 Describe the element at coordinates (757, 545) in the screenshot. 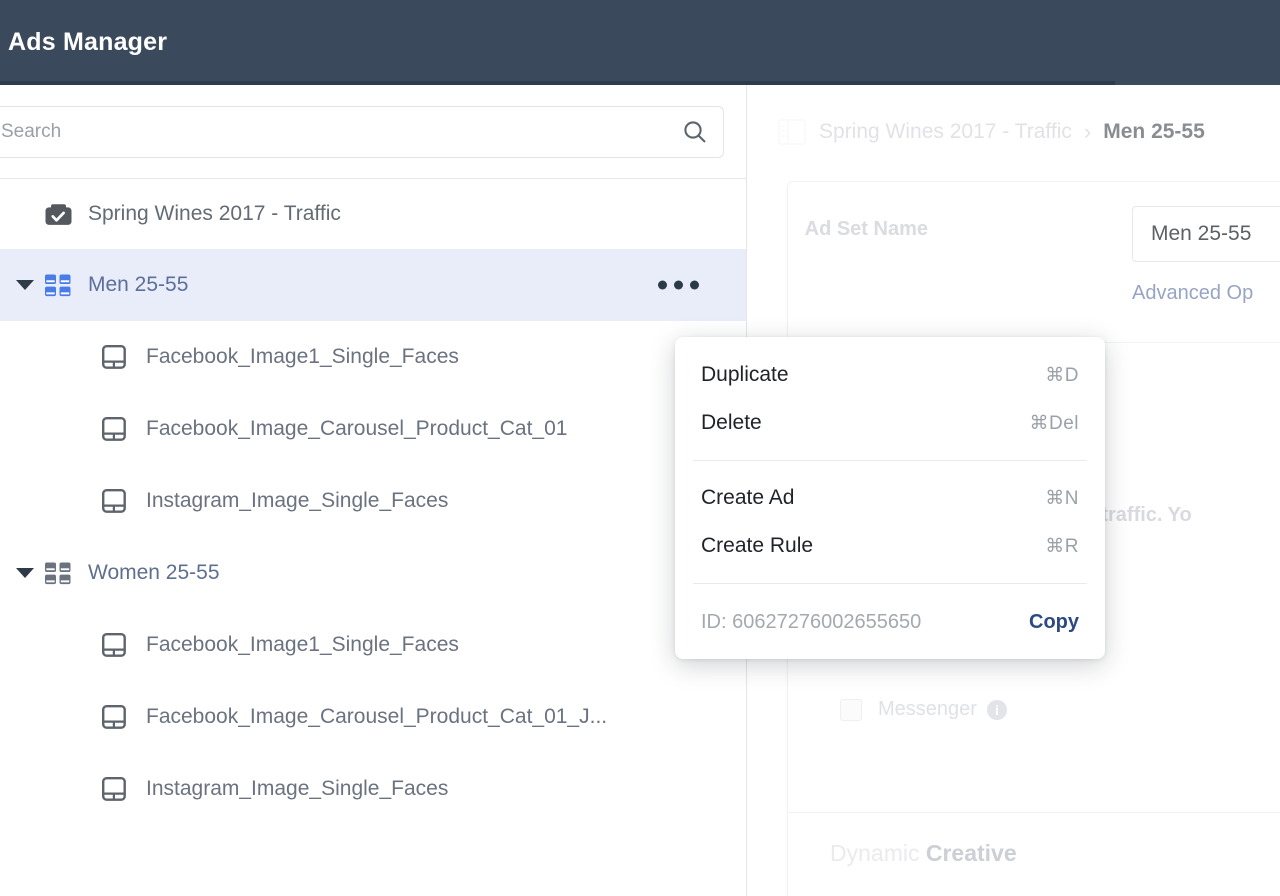

I see `menu-item-label: Create Rule` at that location.